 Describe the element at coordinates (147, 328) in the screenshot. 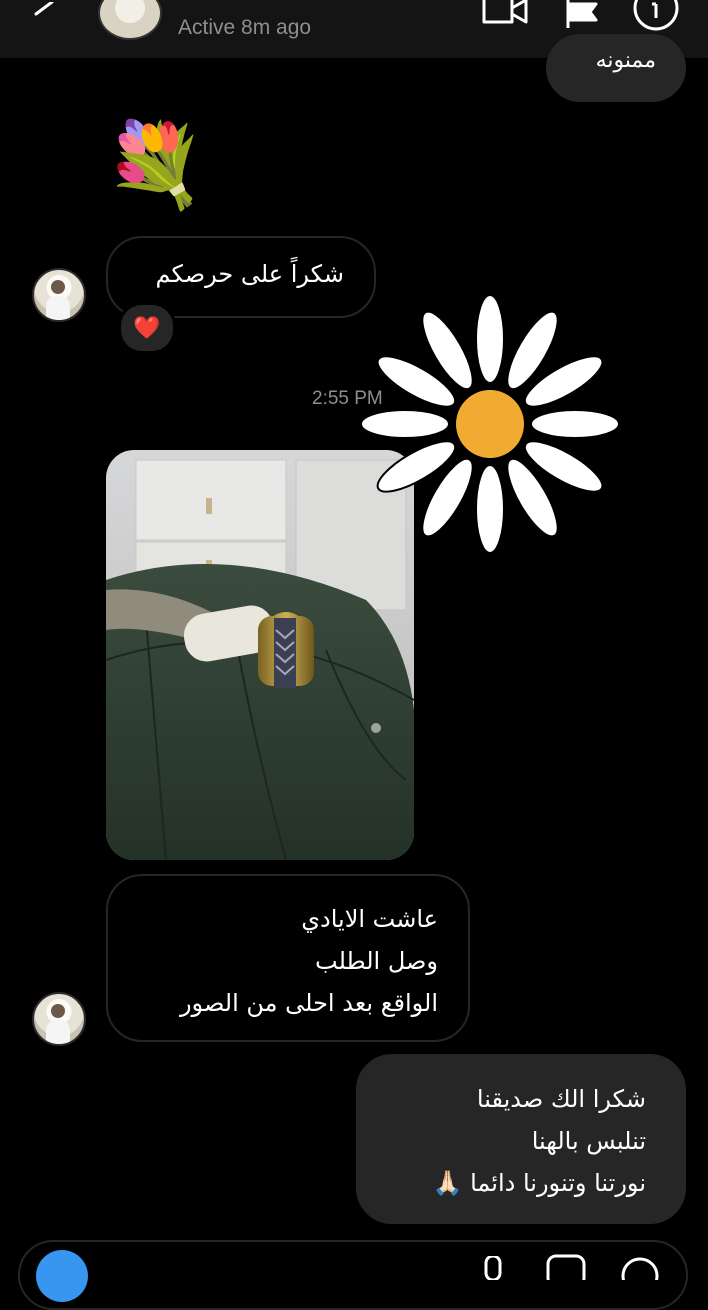

I see `heart-reaction: ❤️` at that location.